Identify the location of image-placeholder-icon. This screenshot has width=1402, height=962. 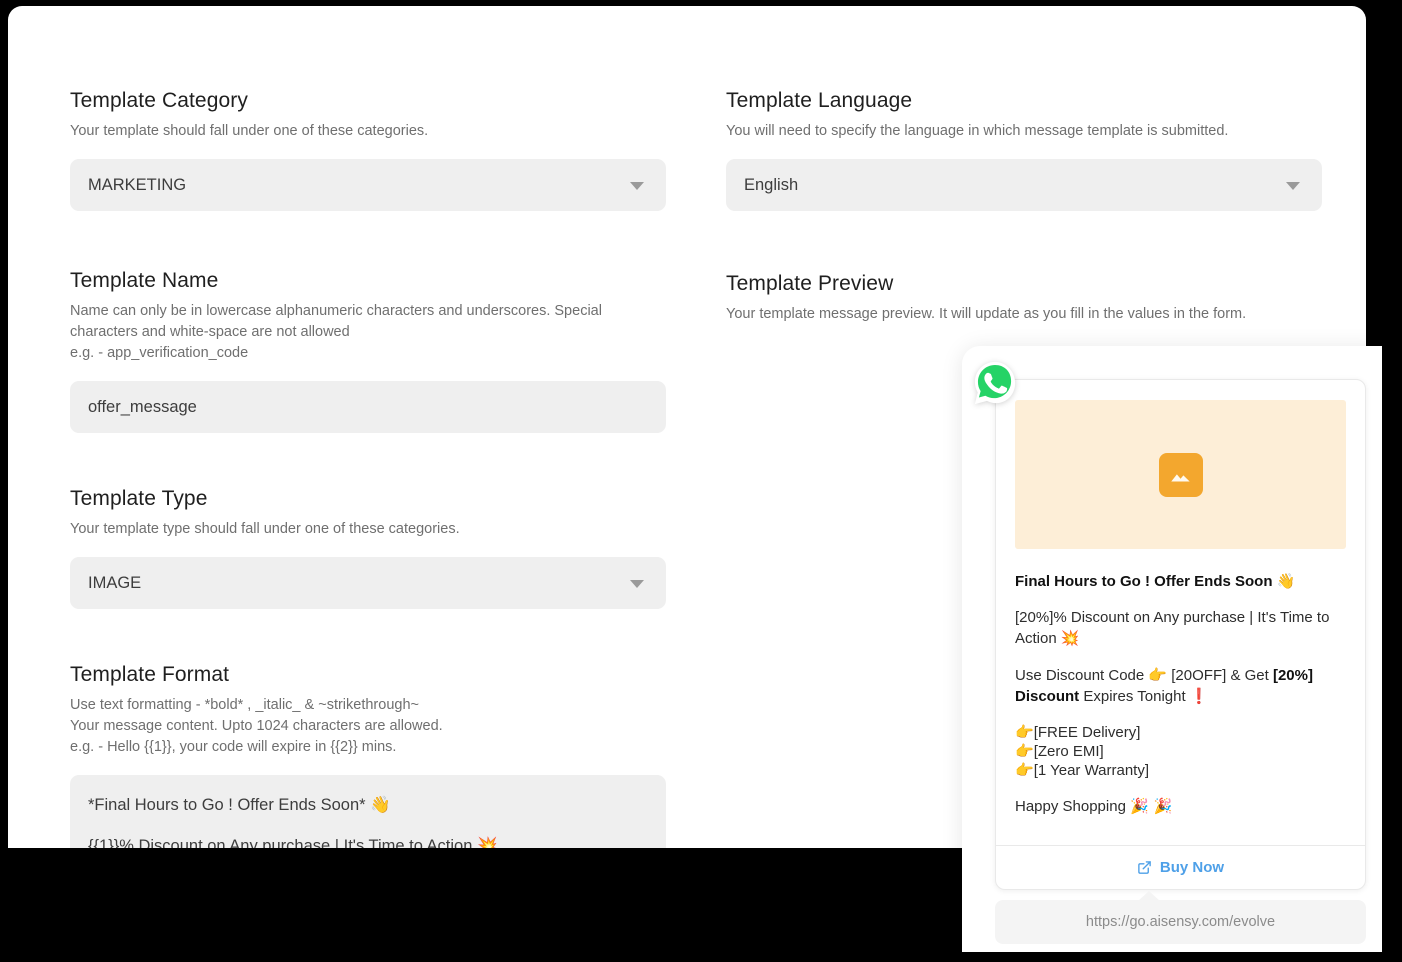
(1180, 474).